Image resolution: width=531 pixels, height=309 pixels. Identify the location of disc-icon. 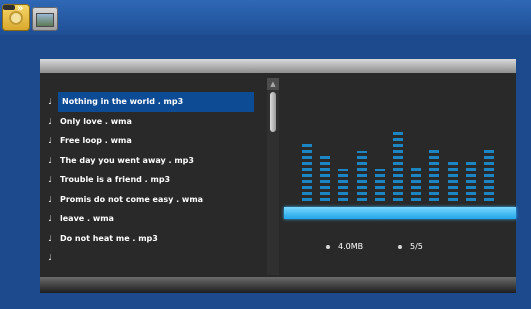
(16, 18).